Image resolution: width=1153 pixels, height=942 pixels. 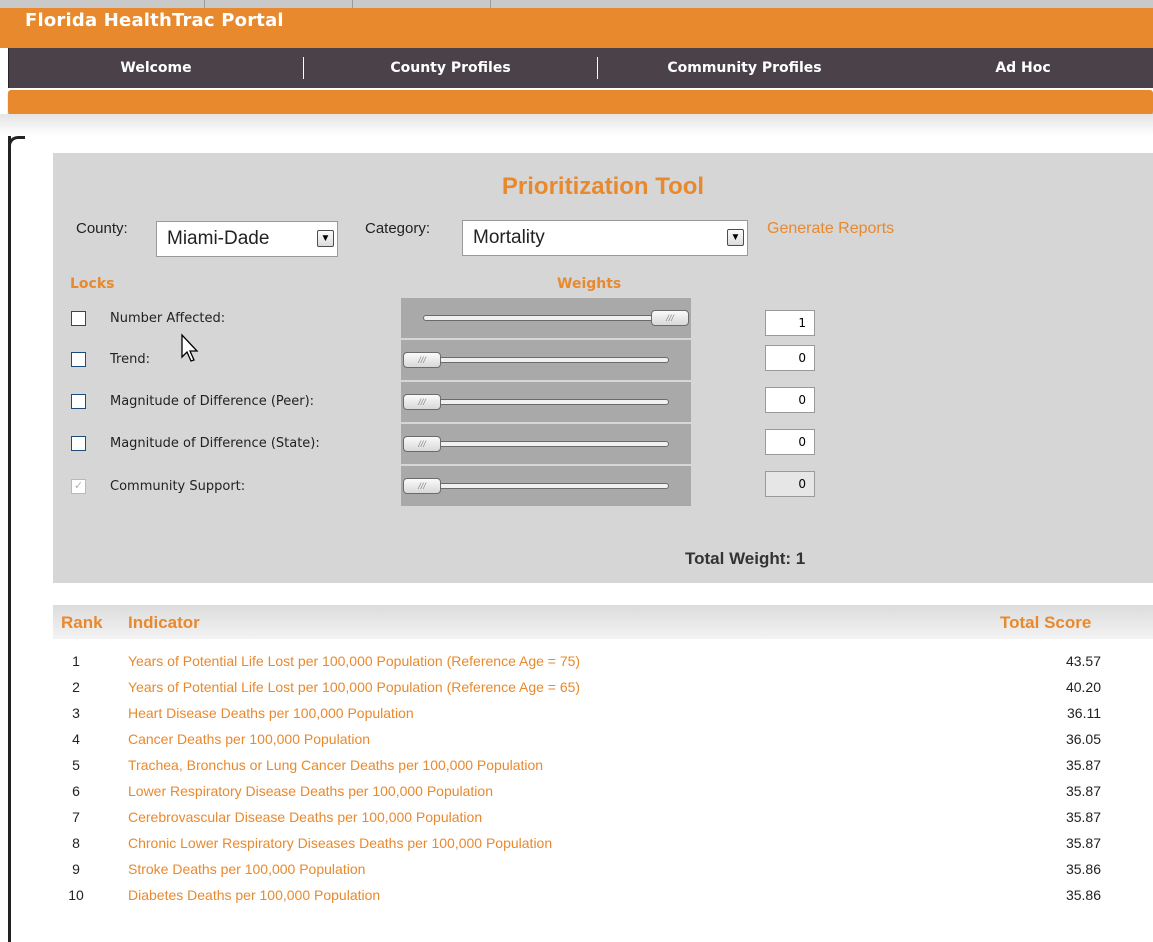 What do you see at coordinates (1022, 68) in the screenshot?
I see `nav-ad-hoc: Ad Hoc` at bounding box center [1022, 68].